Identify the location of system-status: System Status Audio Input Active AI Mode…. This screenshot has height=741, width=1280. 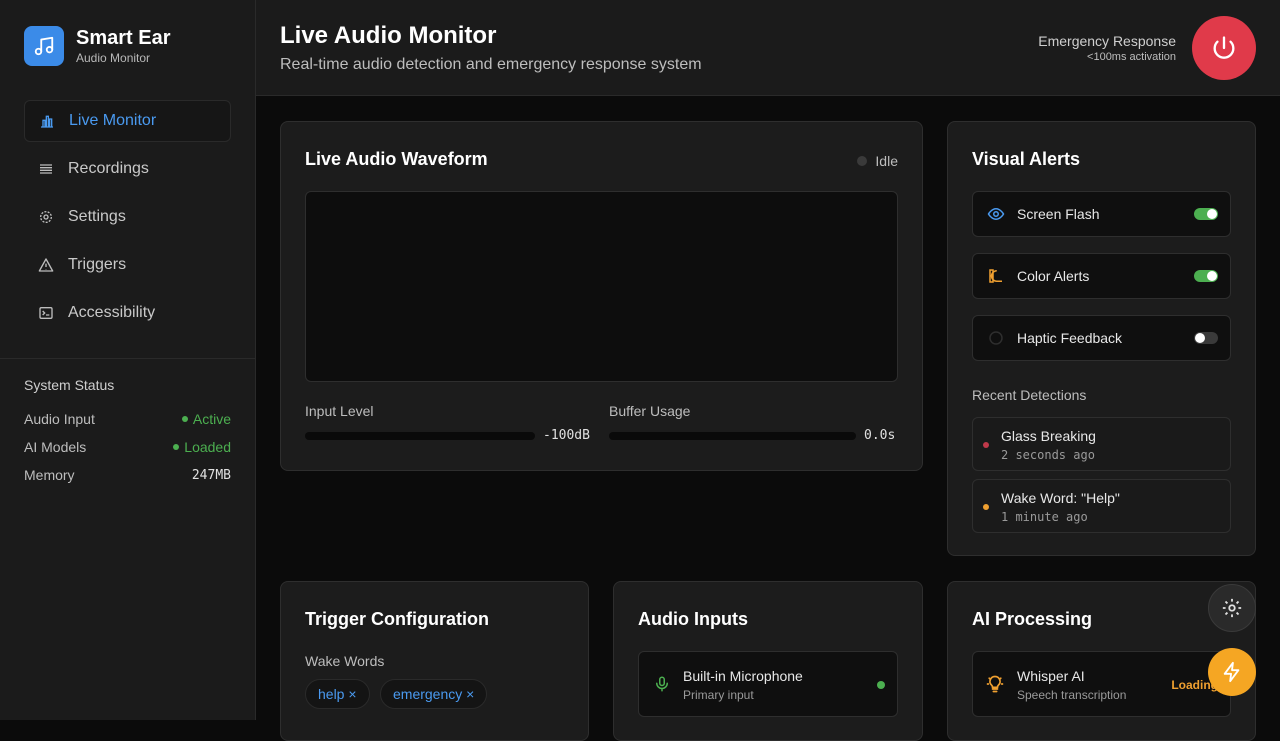
(127, 423).